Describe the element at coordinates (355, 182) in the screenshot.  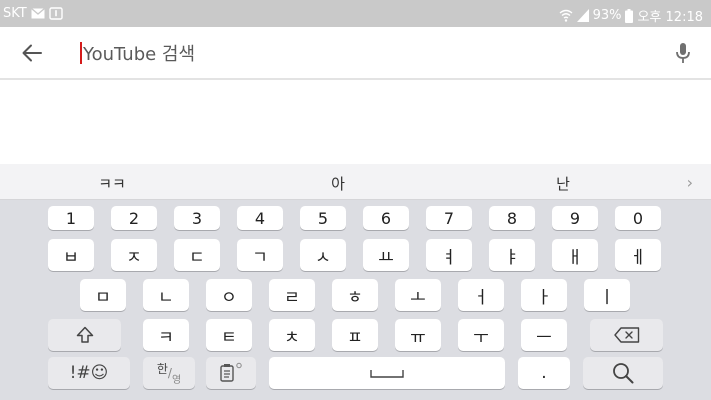
I see `suggestion-bar: ㅋㅋ 아 난 ›` at that location.